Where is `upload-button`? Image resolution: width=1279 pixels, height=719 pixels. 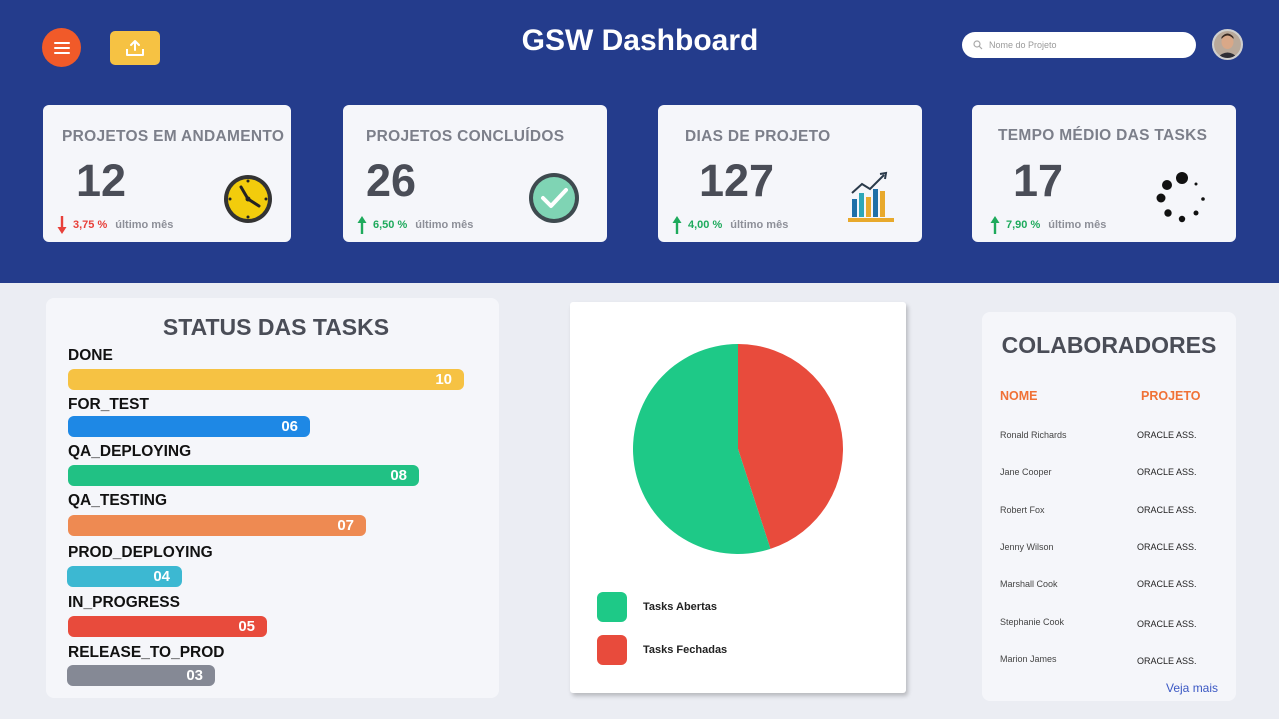
upload-button is located at coordinates (135, 48).